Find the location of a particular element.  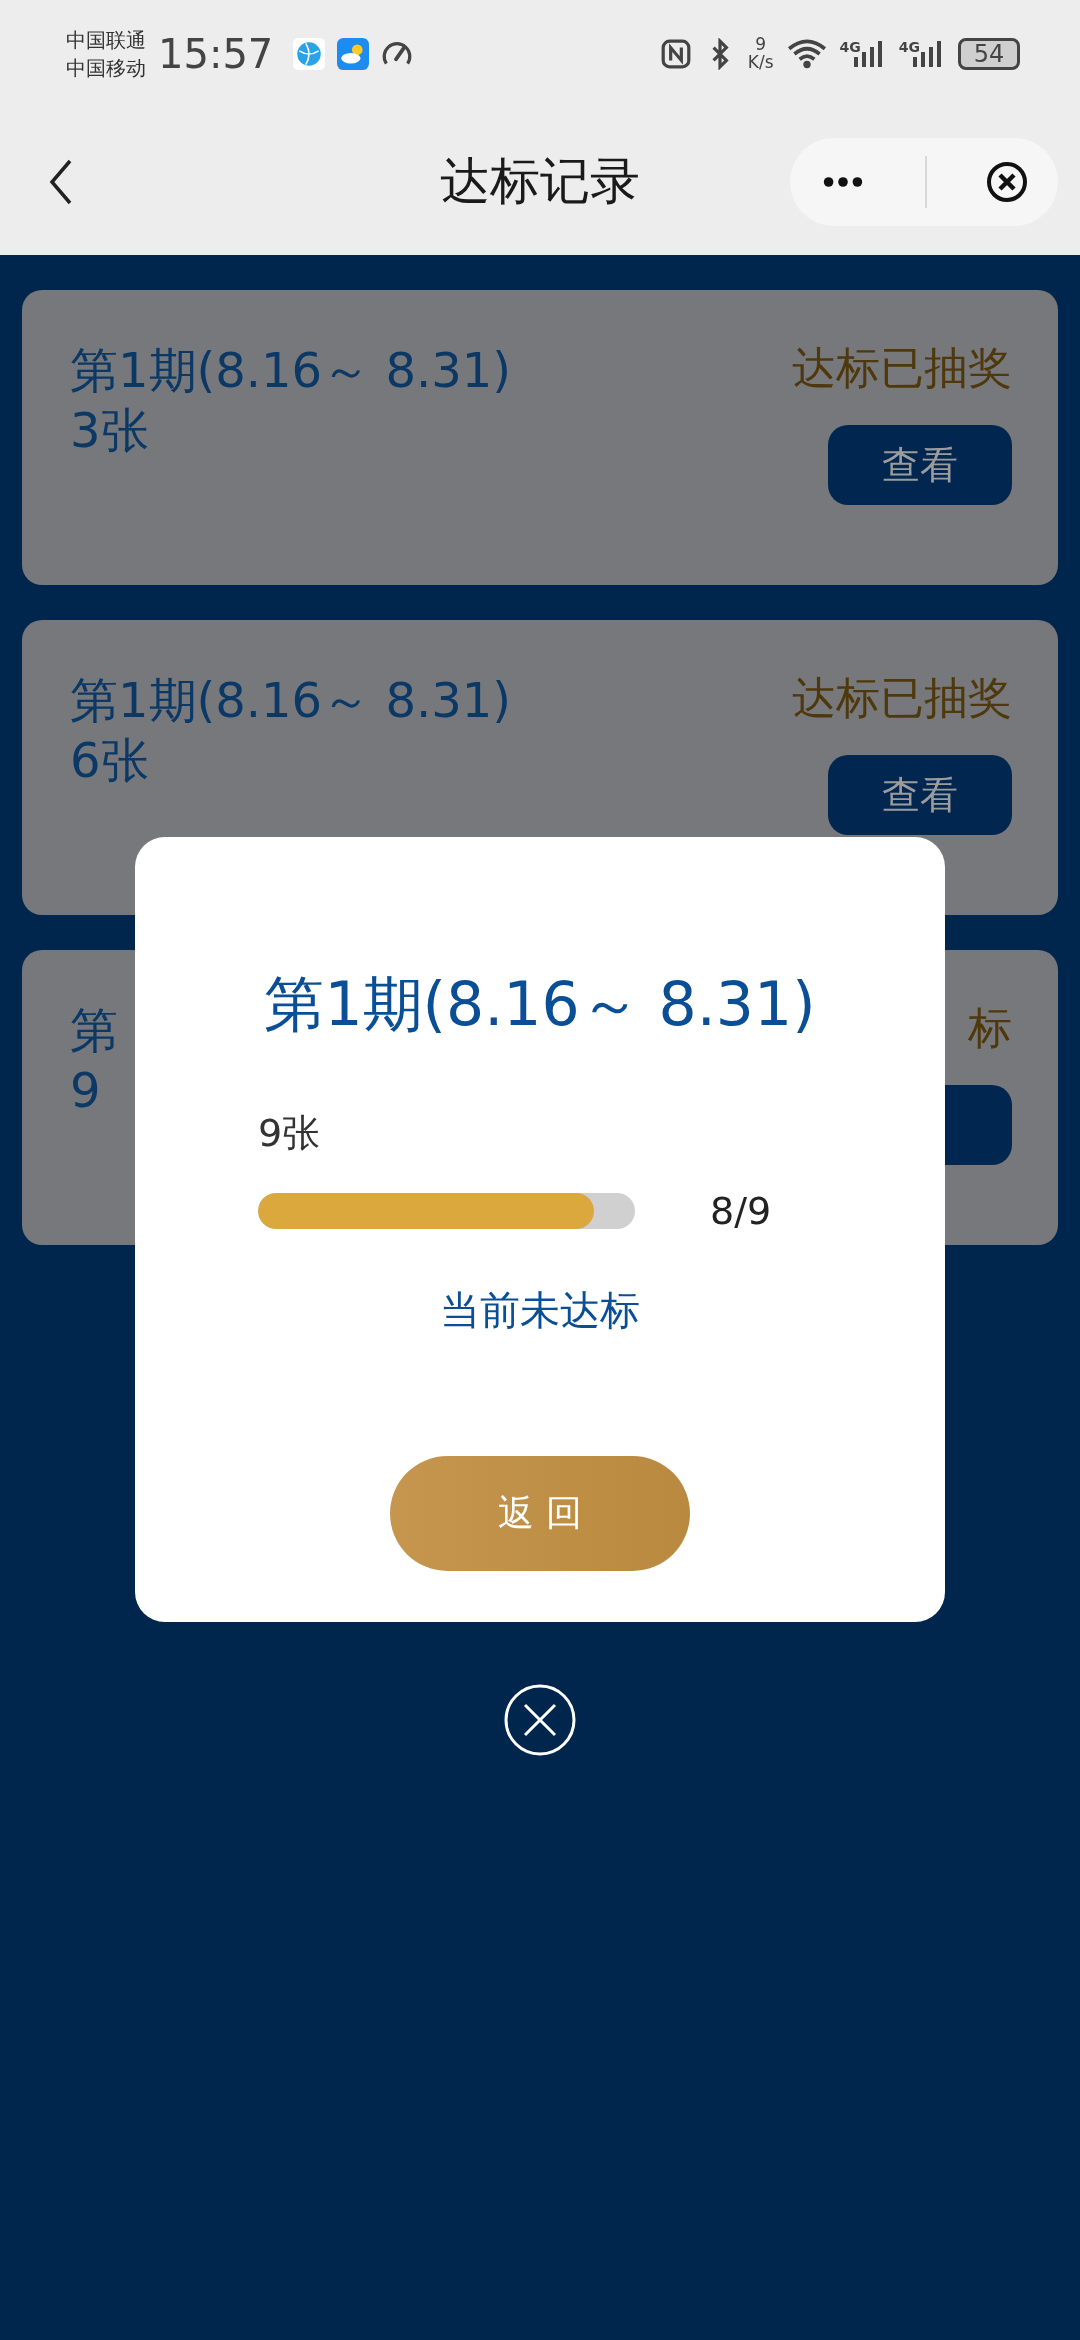

weather-icon is located at coordinates (353, 54).